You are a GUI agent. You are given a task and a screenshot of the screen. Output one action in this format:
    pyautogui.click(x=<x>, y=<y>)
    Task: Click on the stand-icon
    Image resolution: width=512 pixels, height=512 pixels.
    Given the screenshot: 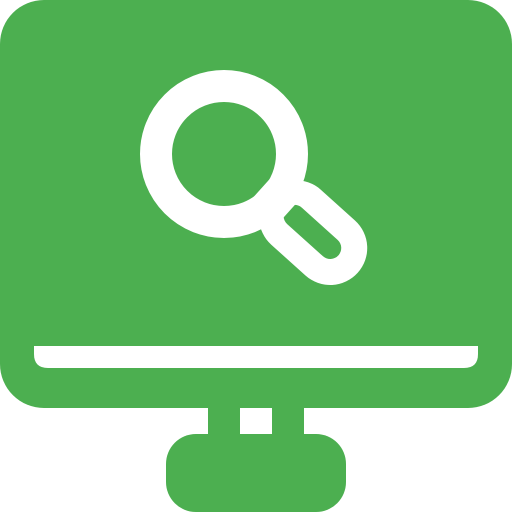 What is the action you would take?
    pyautogui.click(x=256, y=456)
    